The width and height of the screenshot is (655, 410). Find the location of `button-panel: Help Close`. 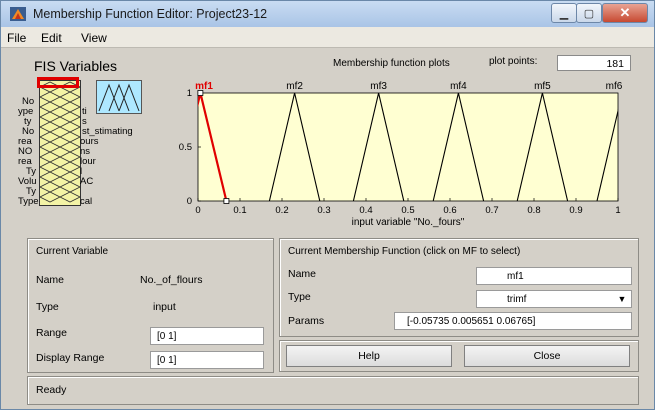

button-panel: Help Close is located at coordinates (459, 356).